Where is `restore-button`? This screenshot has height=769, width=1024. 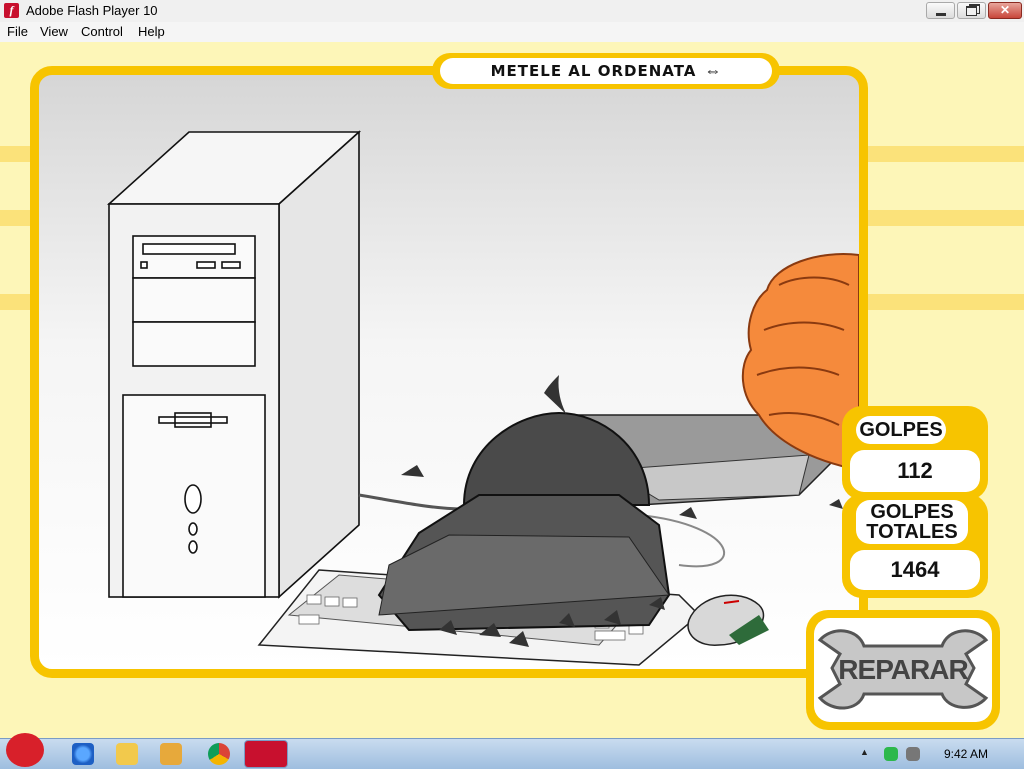 restore-button is located at coordinates (971, 10).